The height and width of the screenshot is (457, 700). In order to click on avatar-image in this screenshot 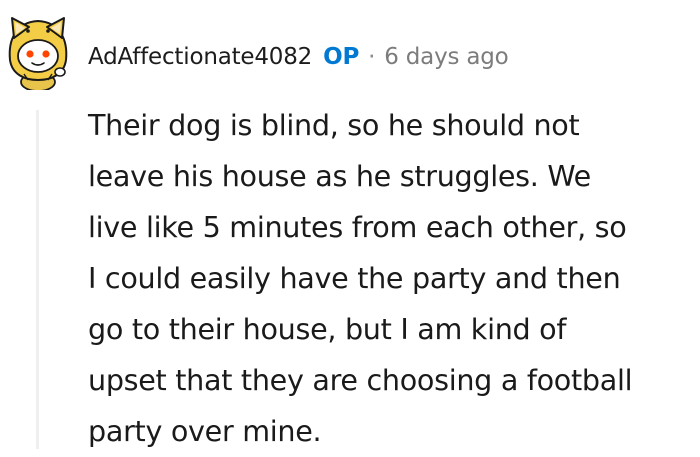, I will do `click(40, 53)`.